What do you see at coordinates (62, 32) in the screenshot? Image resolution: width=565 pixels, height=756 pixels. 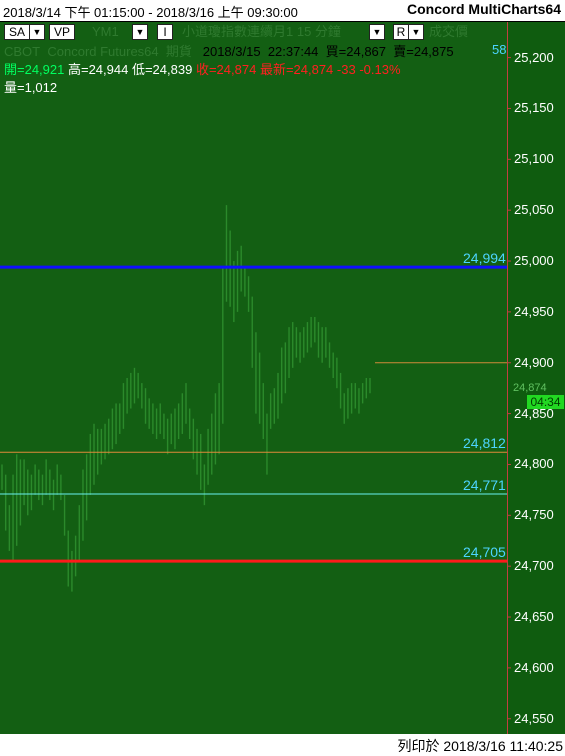 I see `vp-button: VP` at bounding box center [62, 32].